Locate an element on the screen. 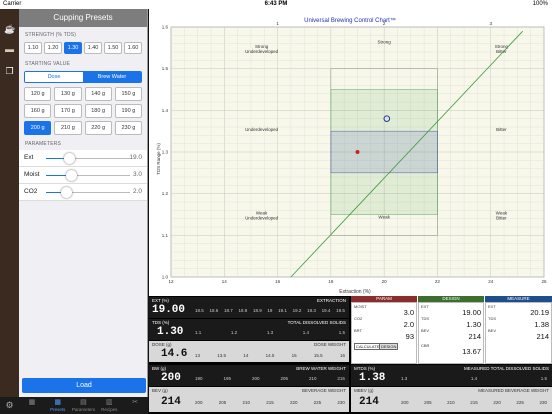 The height and width of the screenshot is (414, 552). mbev-scale: 200 205 210 215 220 225 230 is located at coordinates (474, 402).